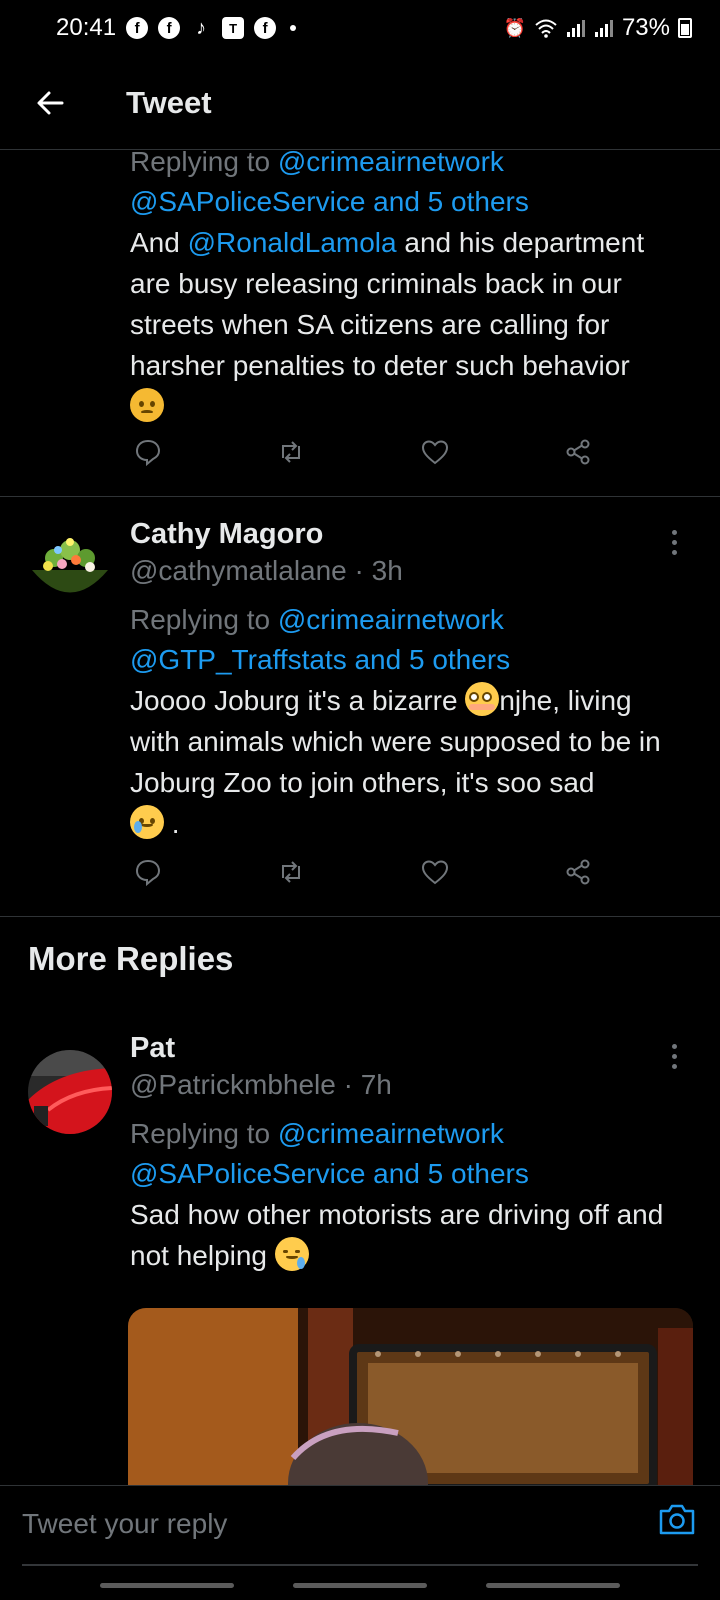 Image resolution: width=720 pixels, height=1600 pixels. What do you see at coordinates (147, 822) in the screenshot?
I see `sad-but-relieved-face-emoji` at bounding box center [147, 822].